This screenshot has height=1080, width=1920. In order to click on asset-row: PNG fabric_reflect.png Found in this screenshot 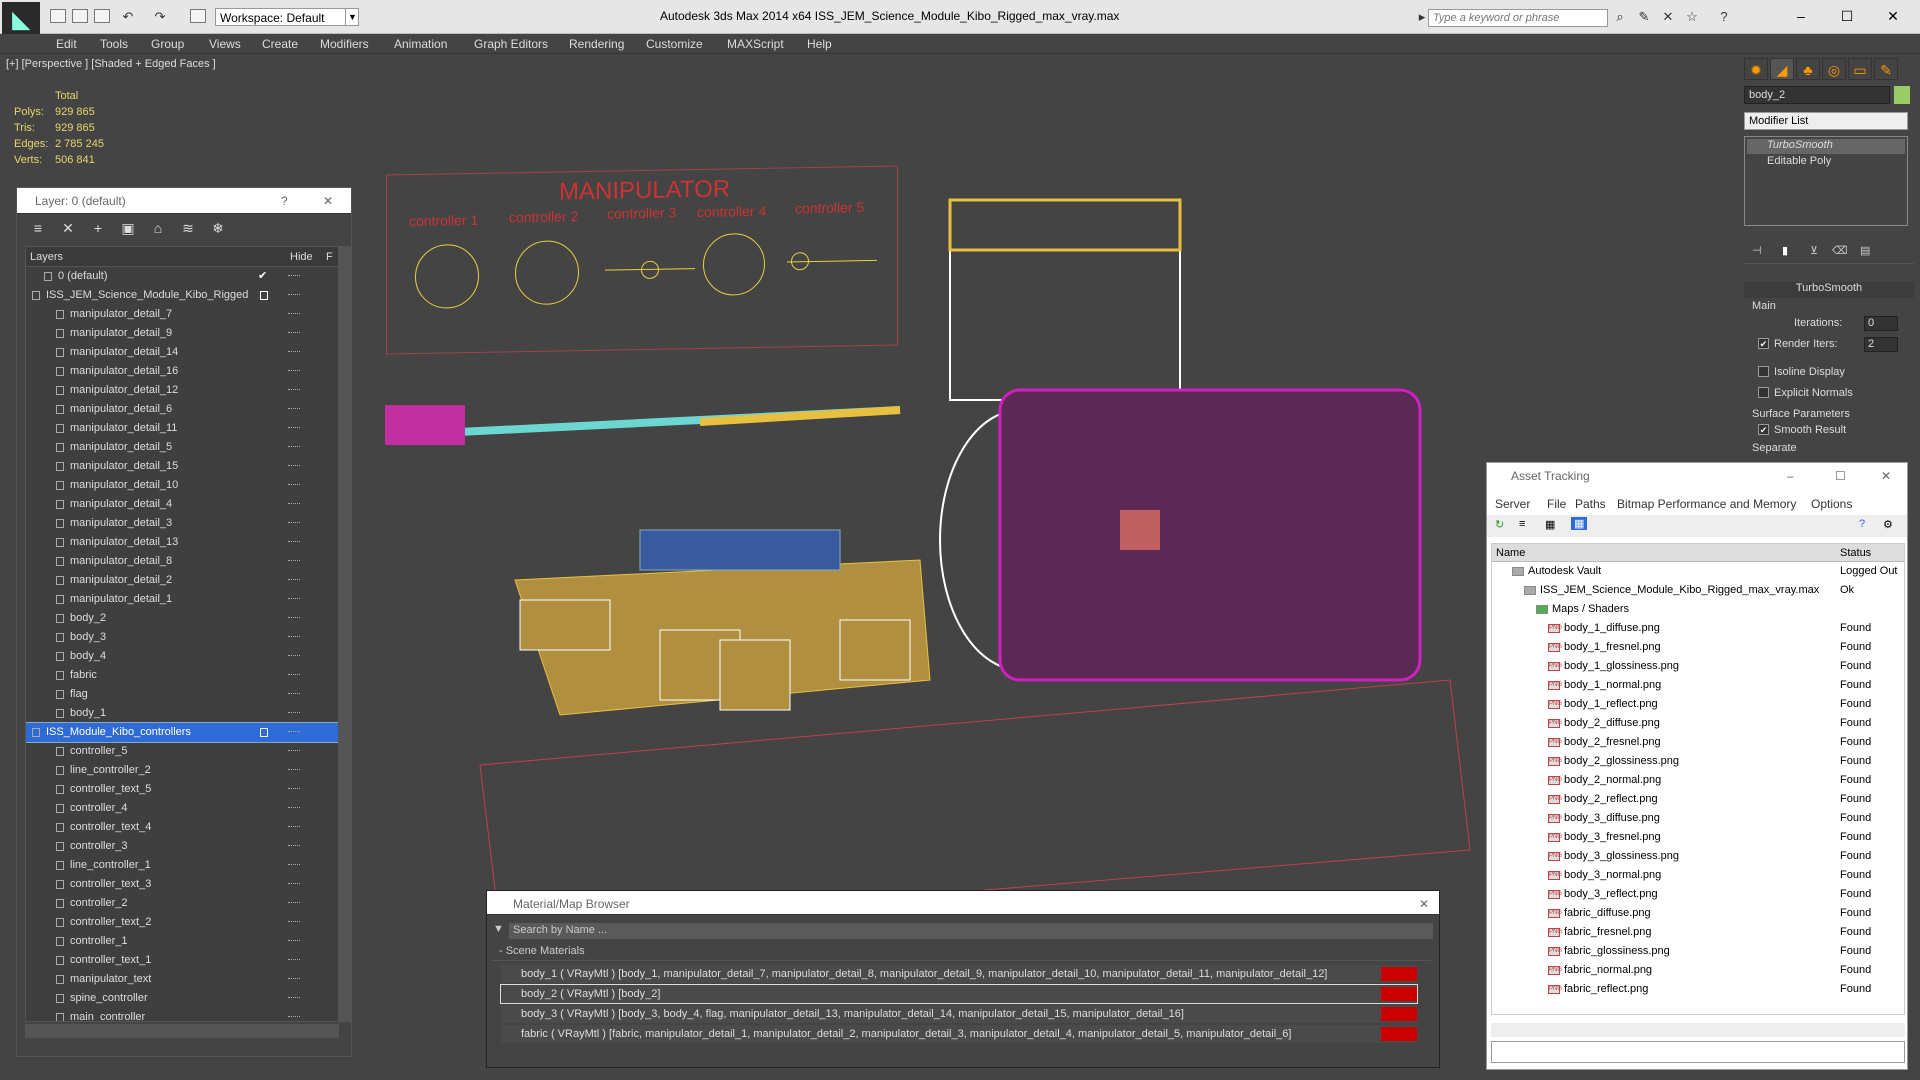, I will do `click(1698, 989)`.